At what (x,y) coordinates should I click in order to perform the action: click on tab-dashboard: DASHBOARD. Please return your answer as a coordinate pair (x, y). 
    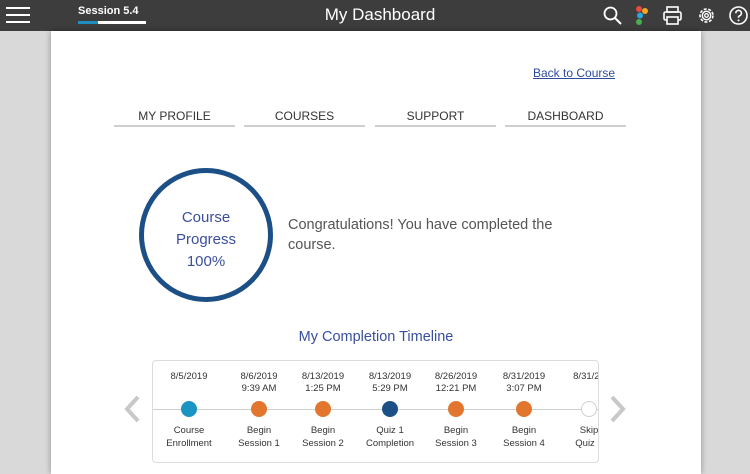
    Looking at the image, I should click on (565, 118).